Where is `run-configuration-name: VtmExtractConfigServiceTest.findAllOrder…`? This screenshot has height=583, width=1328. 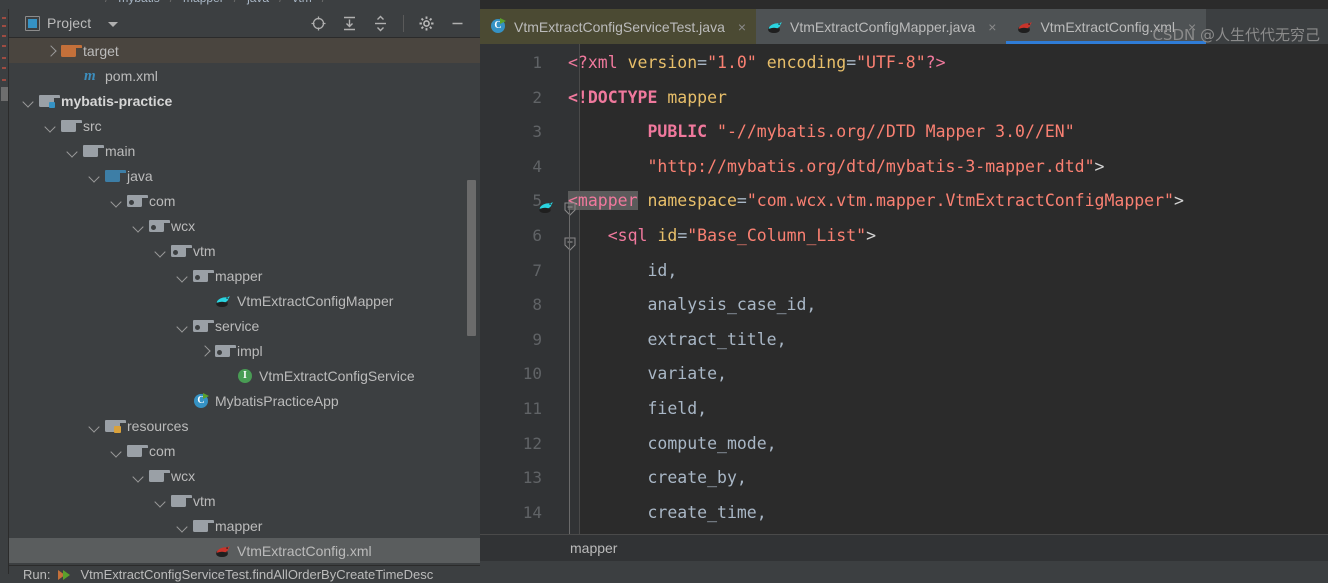 run-configuration-name: VtmExtractConfigServiceTest.findAllOrder… is located at coordinates (256, 574).